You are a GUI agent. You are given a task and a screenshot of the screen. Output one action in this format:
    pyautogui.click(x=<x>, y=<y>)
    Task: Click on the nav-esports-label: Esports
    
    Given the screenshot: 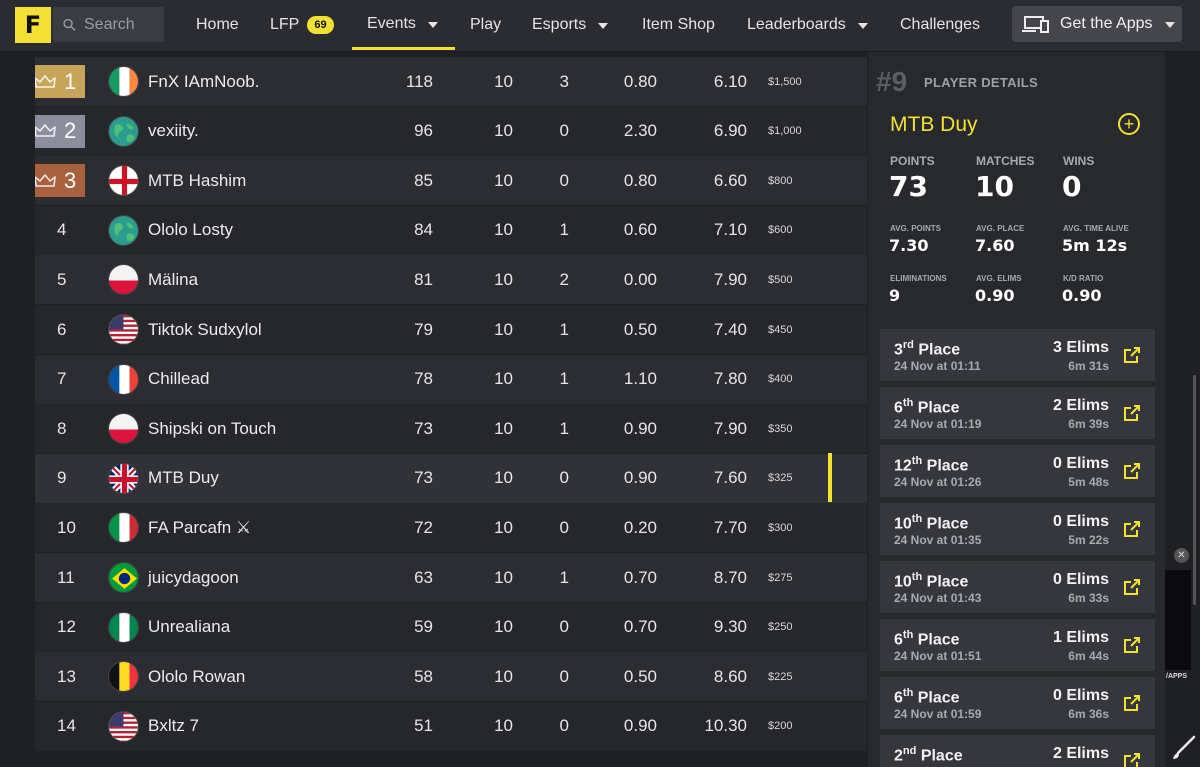 What is the action you would take?
    pyautogui.click(x=559, y=24)
    